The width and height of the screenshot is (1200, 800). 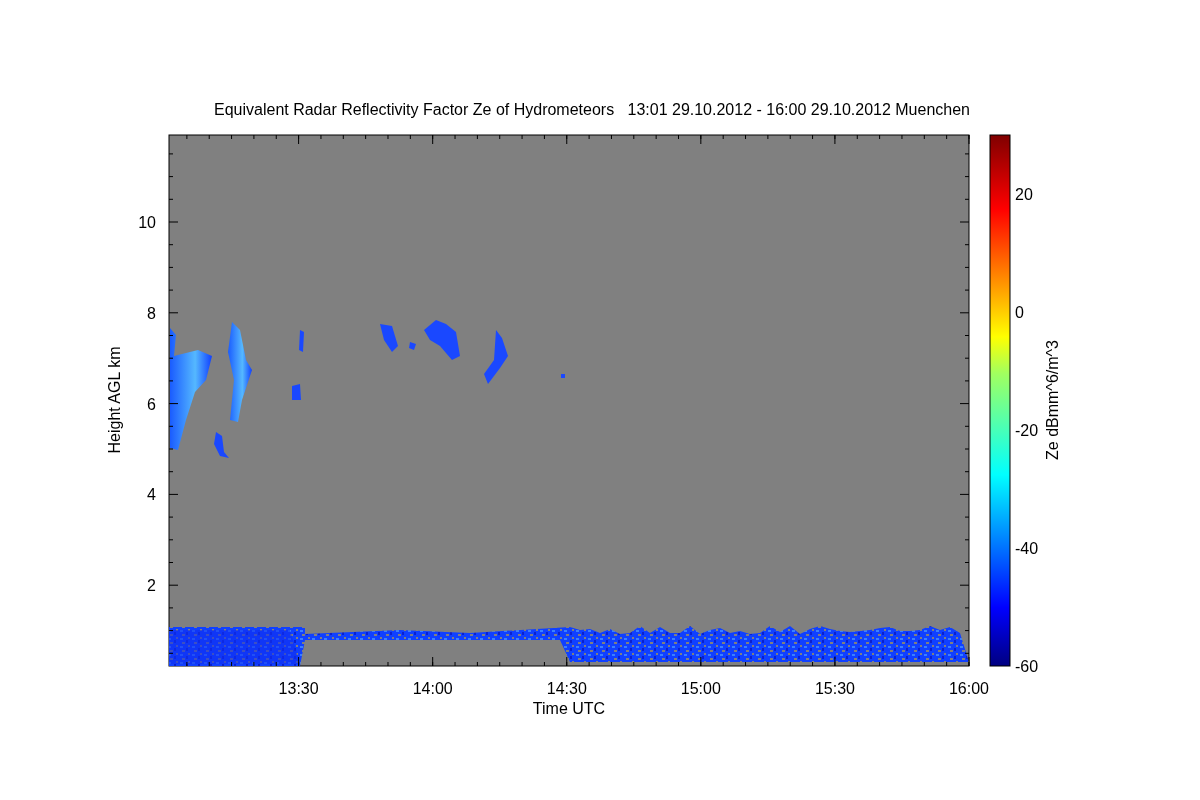 What do you see at coordinates (592, 109) in the screenshot?
I see `chart-title: Equivalent Radar Reflectivity Factor Ze of Hydrometeors 13:01 29.10.2012 - 16:00 29.10.2012 Muenchen` at bounding box center [592, 109].